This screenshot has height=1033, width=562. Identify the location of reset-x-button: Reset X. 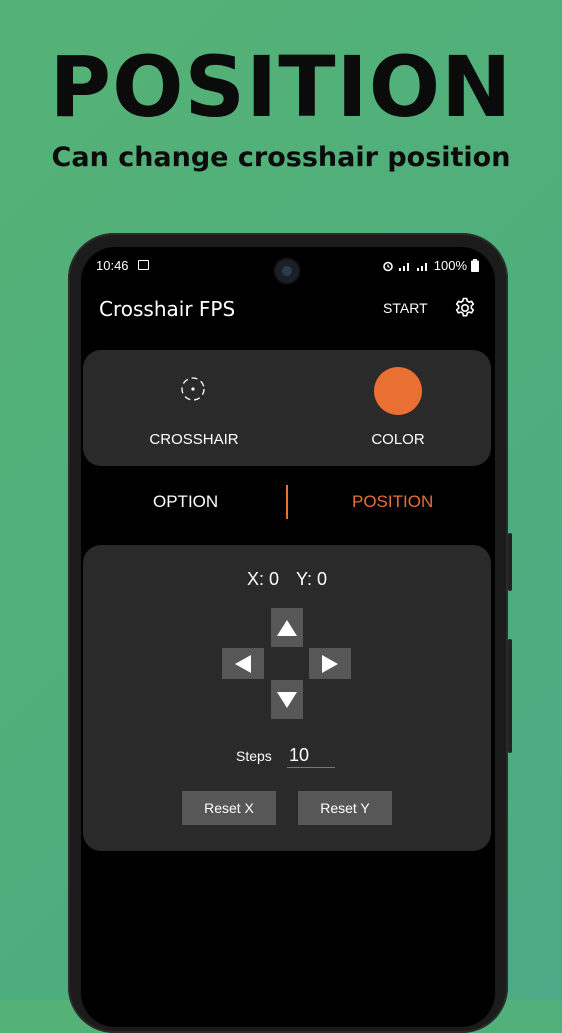
(229, 808).